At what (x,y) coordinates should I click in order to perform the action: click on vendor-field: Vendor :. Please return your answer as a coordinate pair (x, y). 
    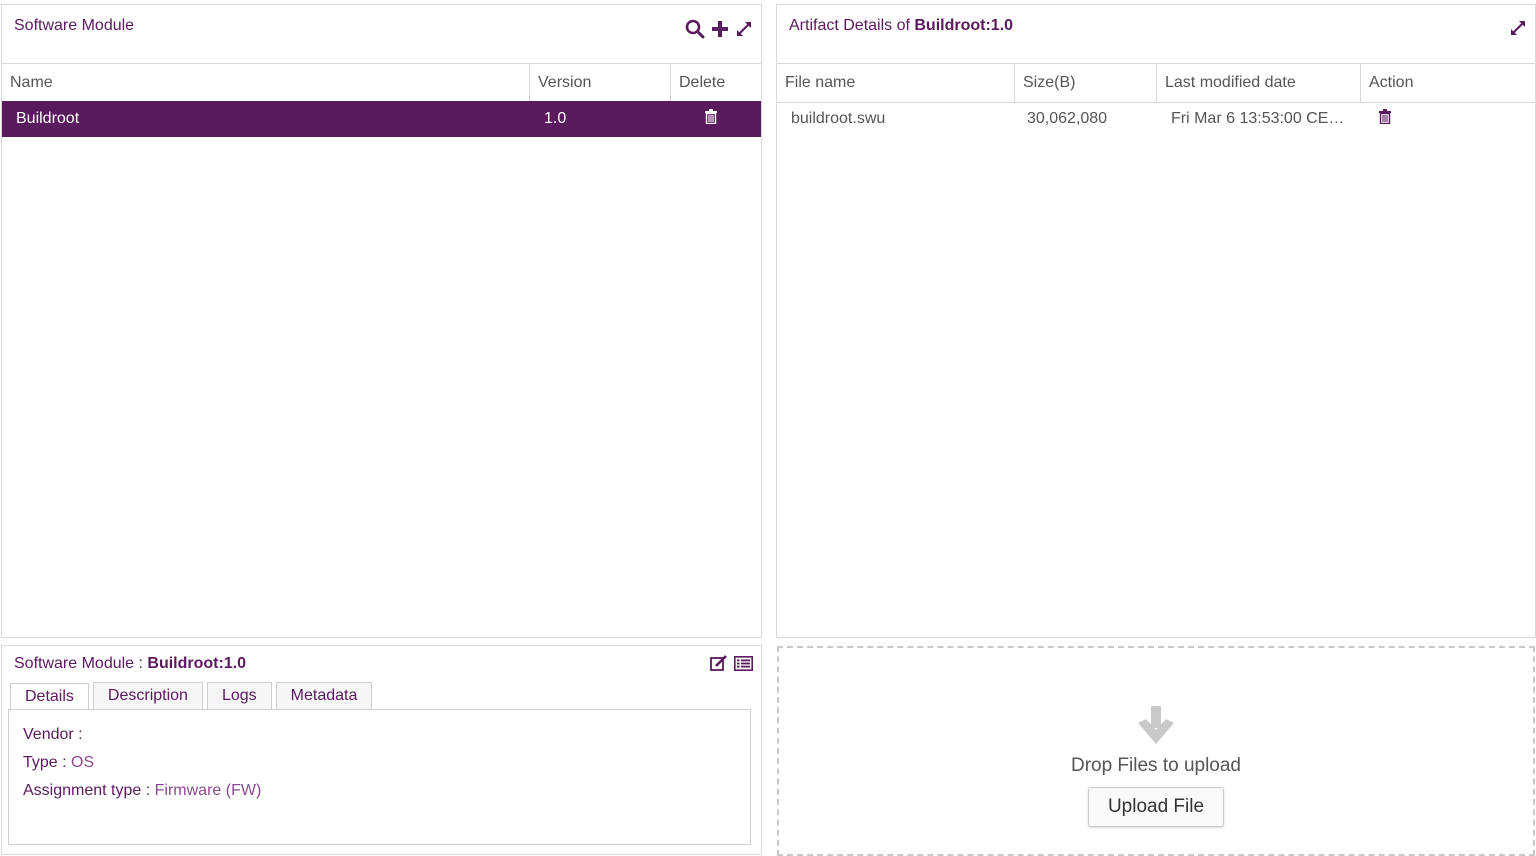
    Looking at the image, I should click on (379, 735).